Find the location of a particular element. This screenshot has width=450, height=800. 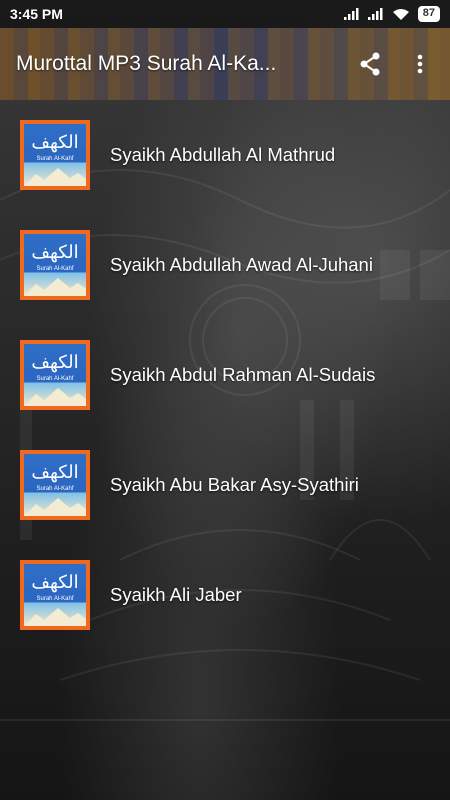

share-button is located at coordinates (370, 64).